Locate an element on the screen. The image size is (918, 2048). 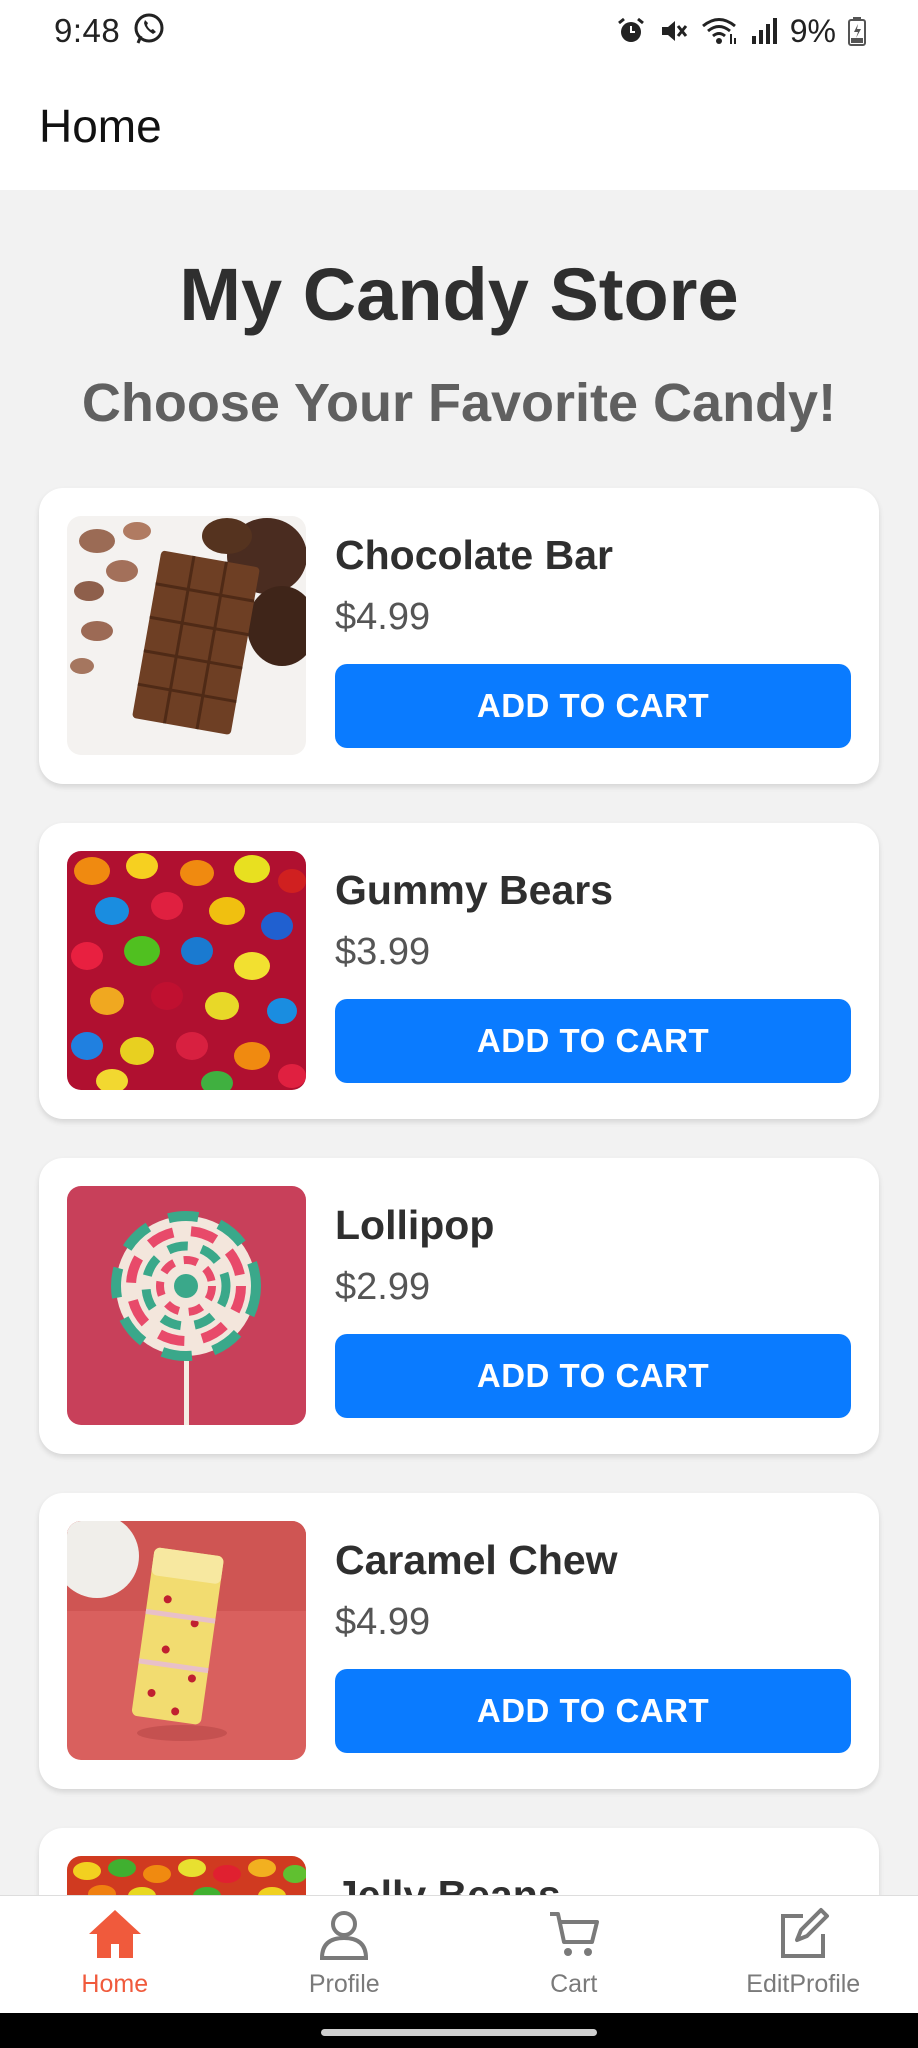
product-name: Lollipop is located at coordinates (415, 1225).